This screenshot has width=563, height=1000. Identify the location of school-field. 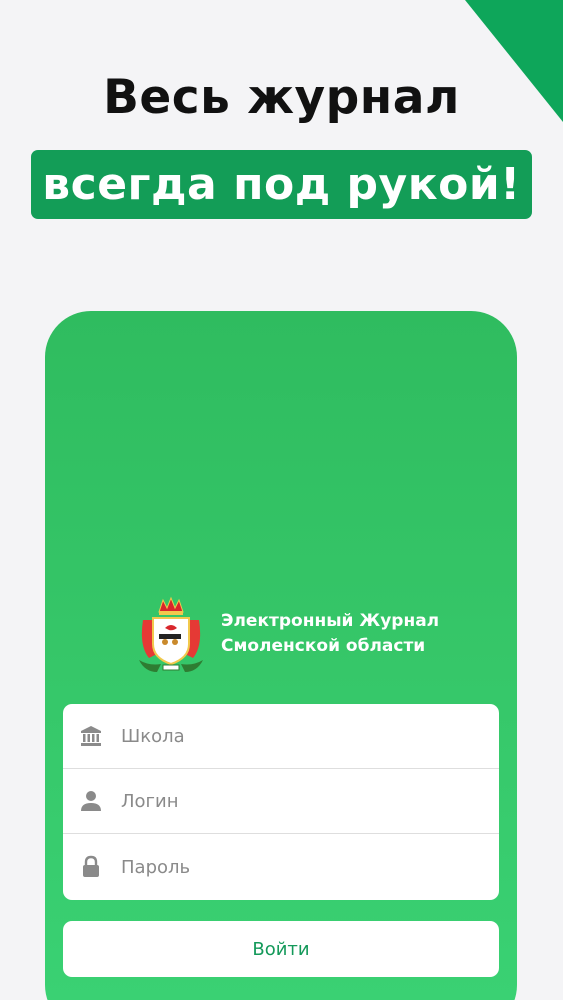
(281, 736).